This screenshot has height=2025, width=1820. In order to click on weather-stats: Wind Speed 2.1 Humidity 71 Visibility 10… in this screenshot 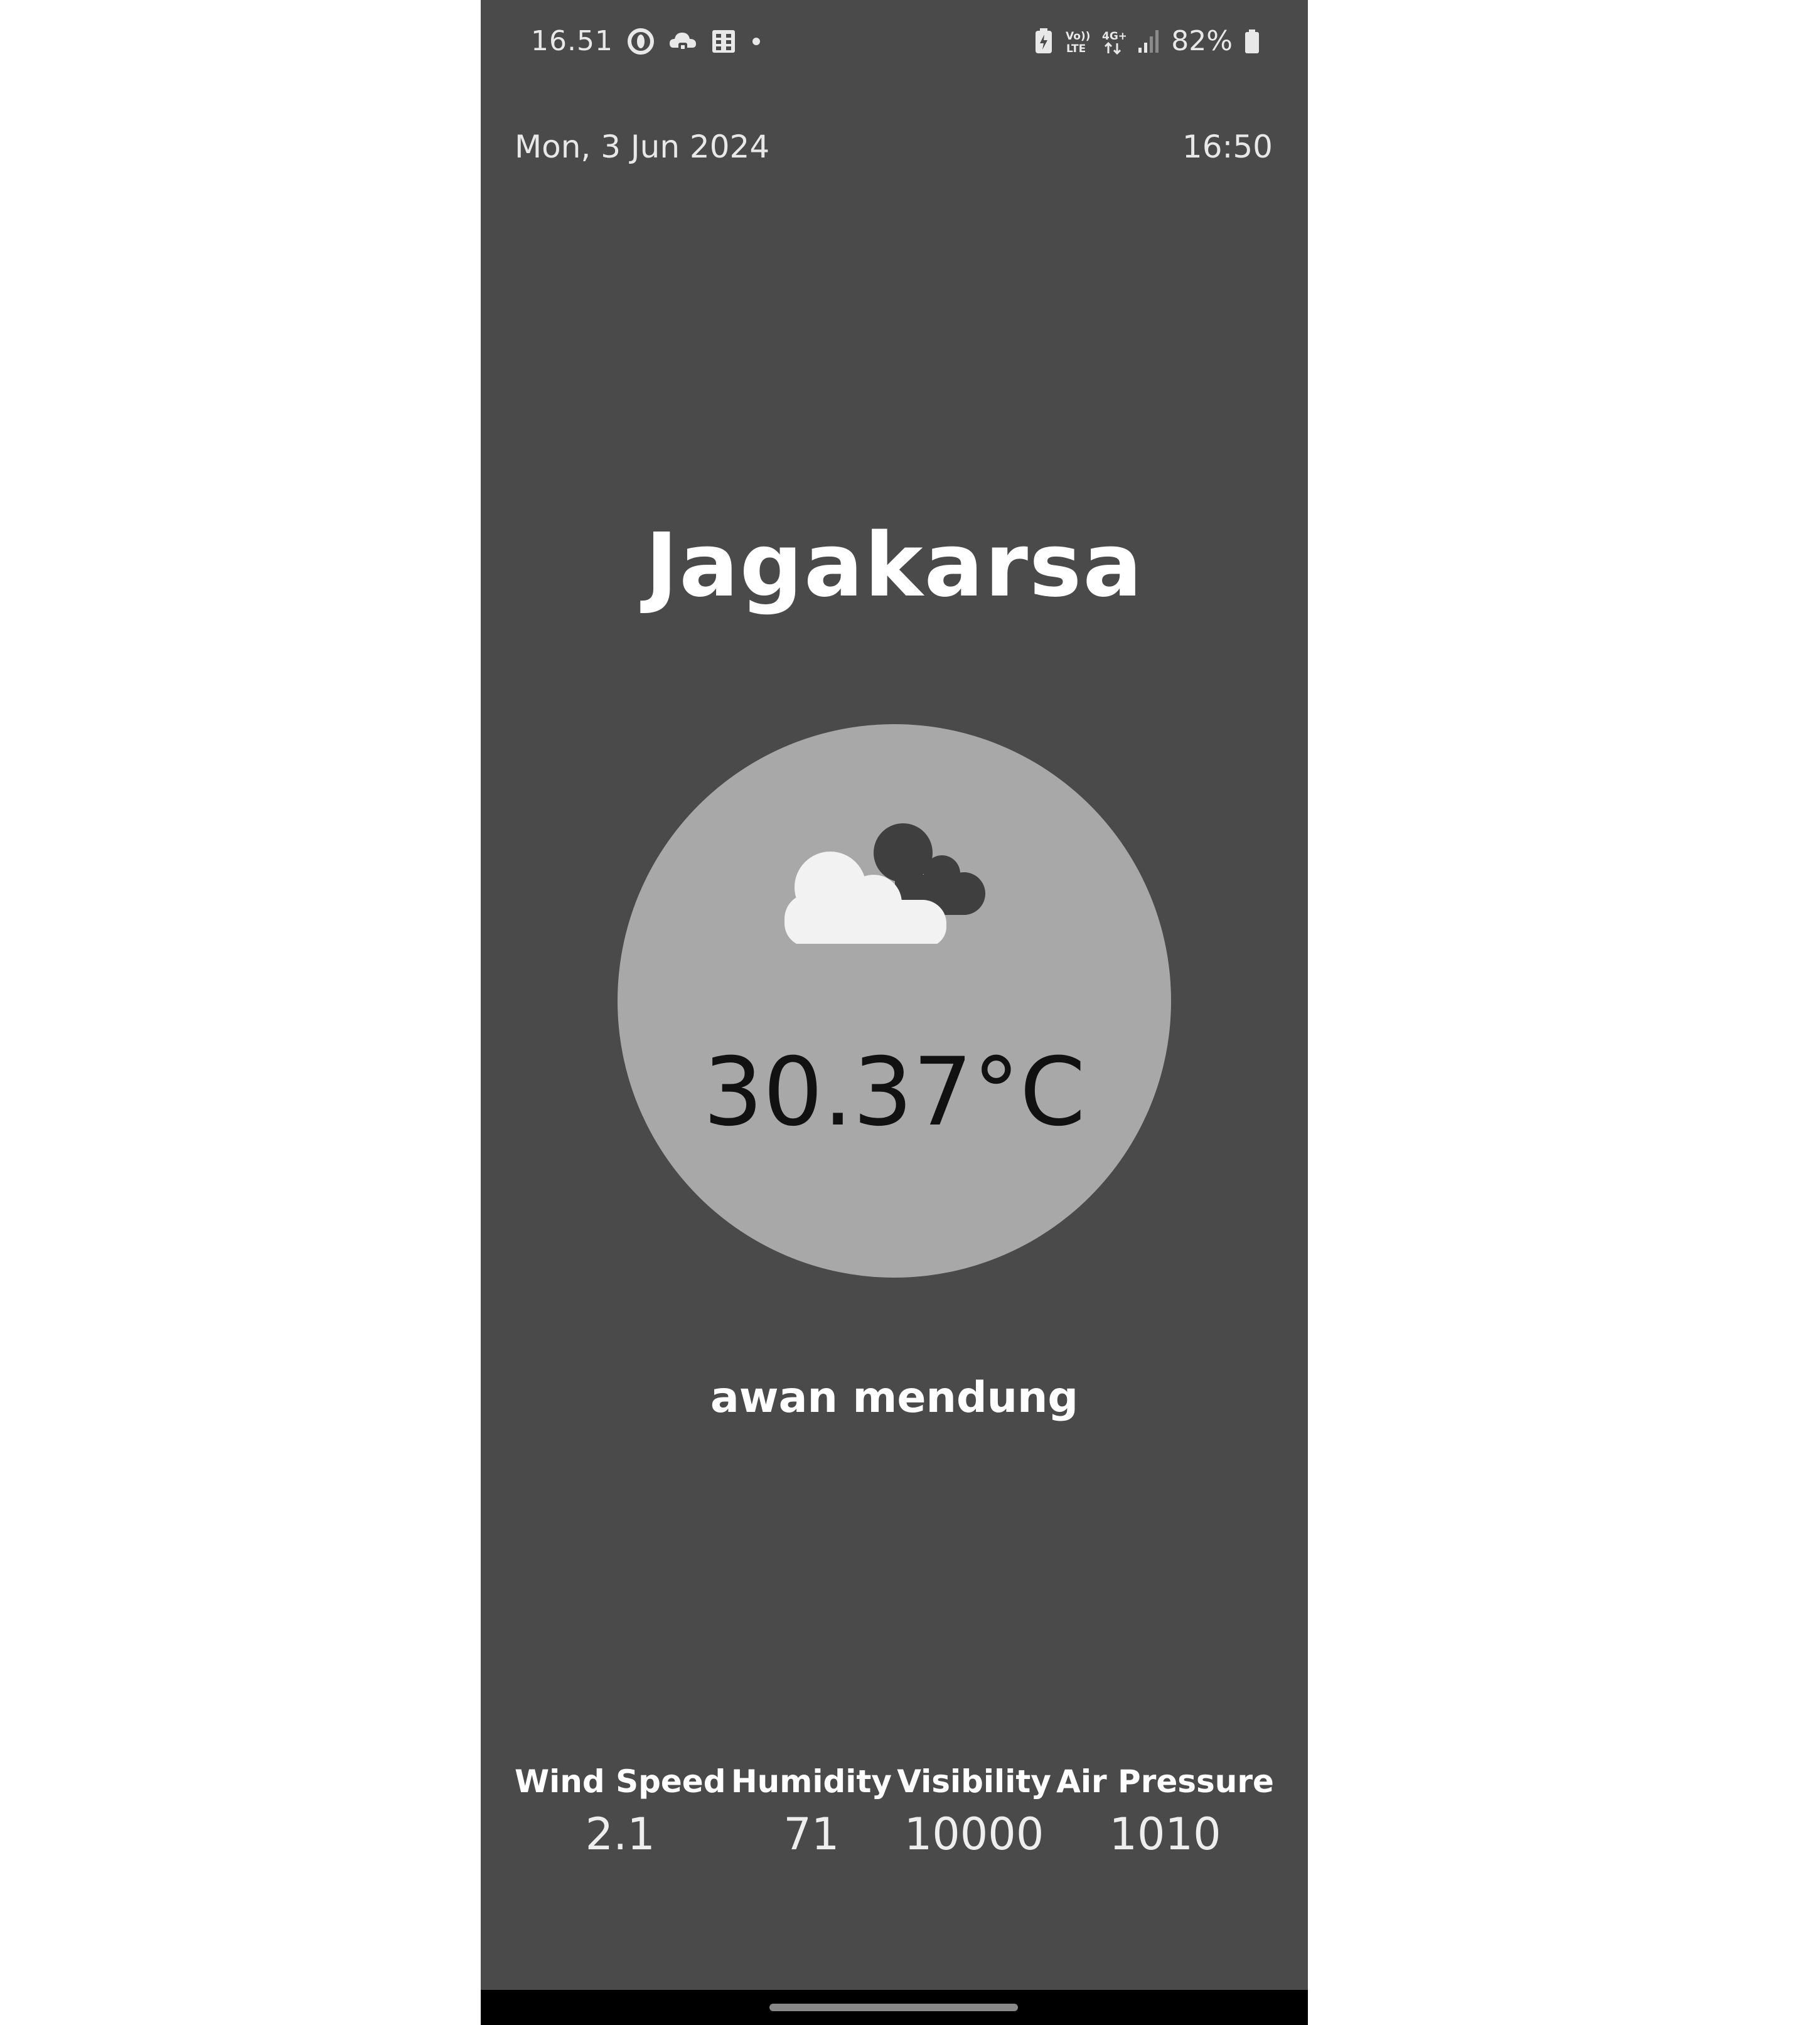, I will do `click(894, 1811)`.